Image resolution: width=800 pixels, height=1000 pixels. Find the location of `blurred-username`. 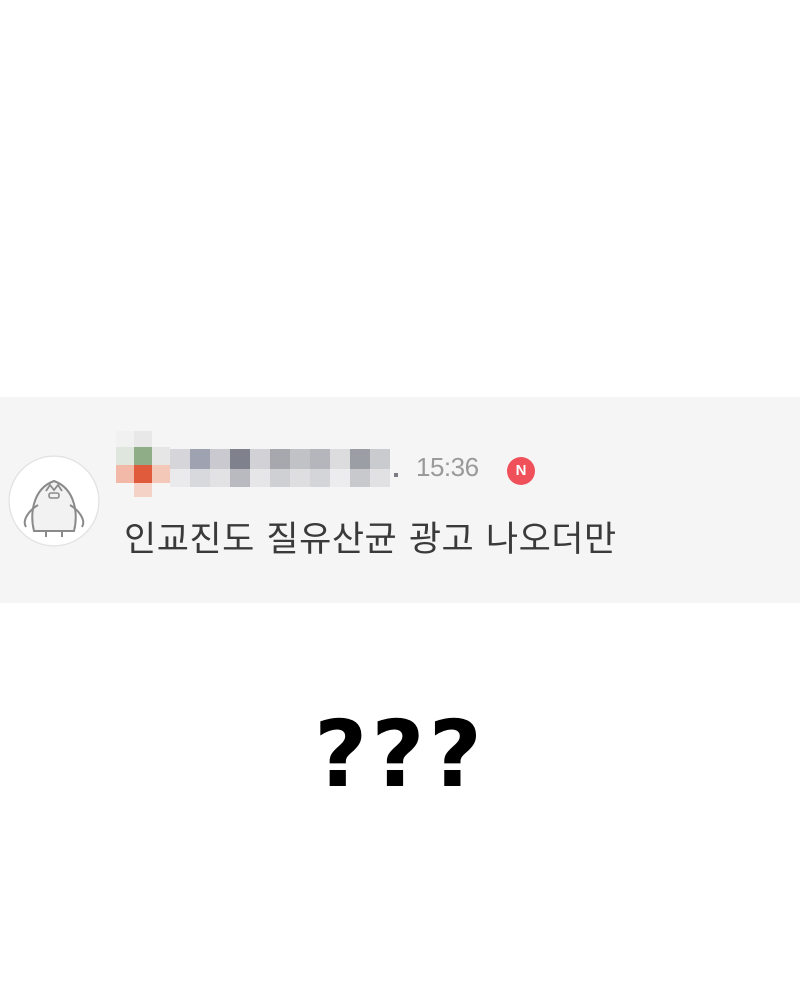

blurred-username is located at coordinates (261, 464).